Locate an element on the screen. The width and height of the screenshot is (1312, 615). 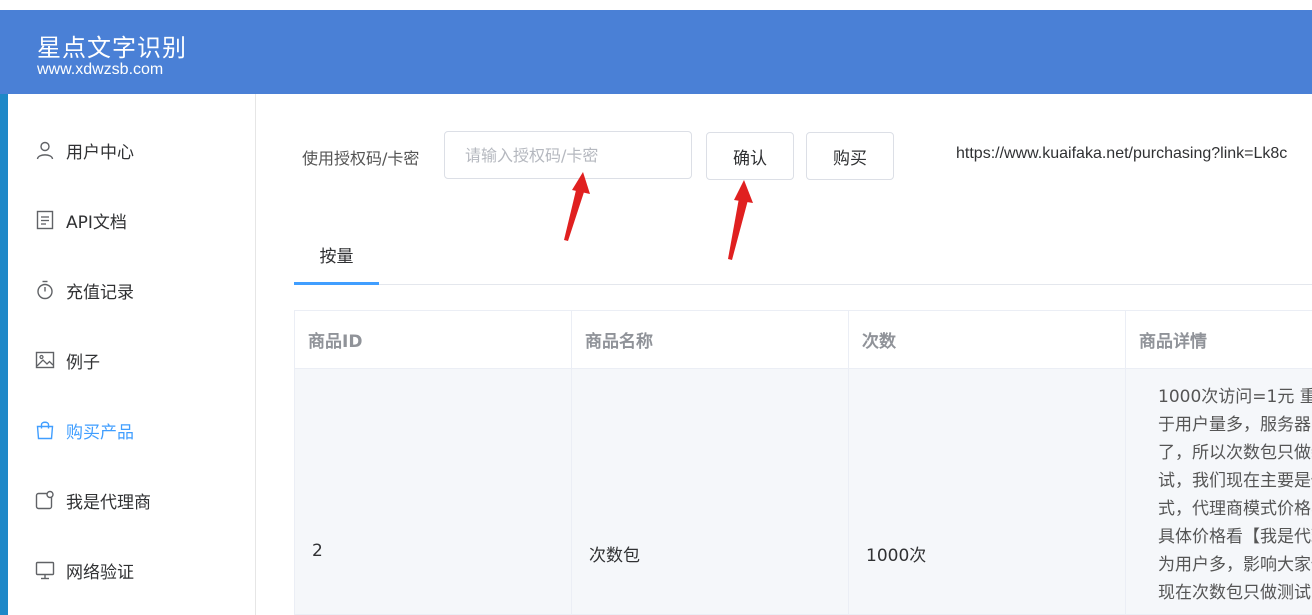
sidebar-item-buy-products: 购买产品 is located at coordinates (131, 430).